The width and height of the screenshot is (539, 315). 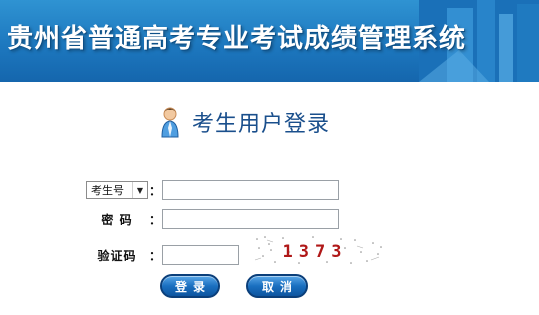 What do you see at coordinates (117, 219) in the screenshot?
I see `password-label: 密 码` at bounding box center [117, 219].